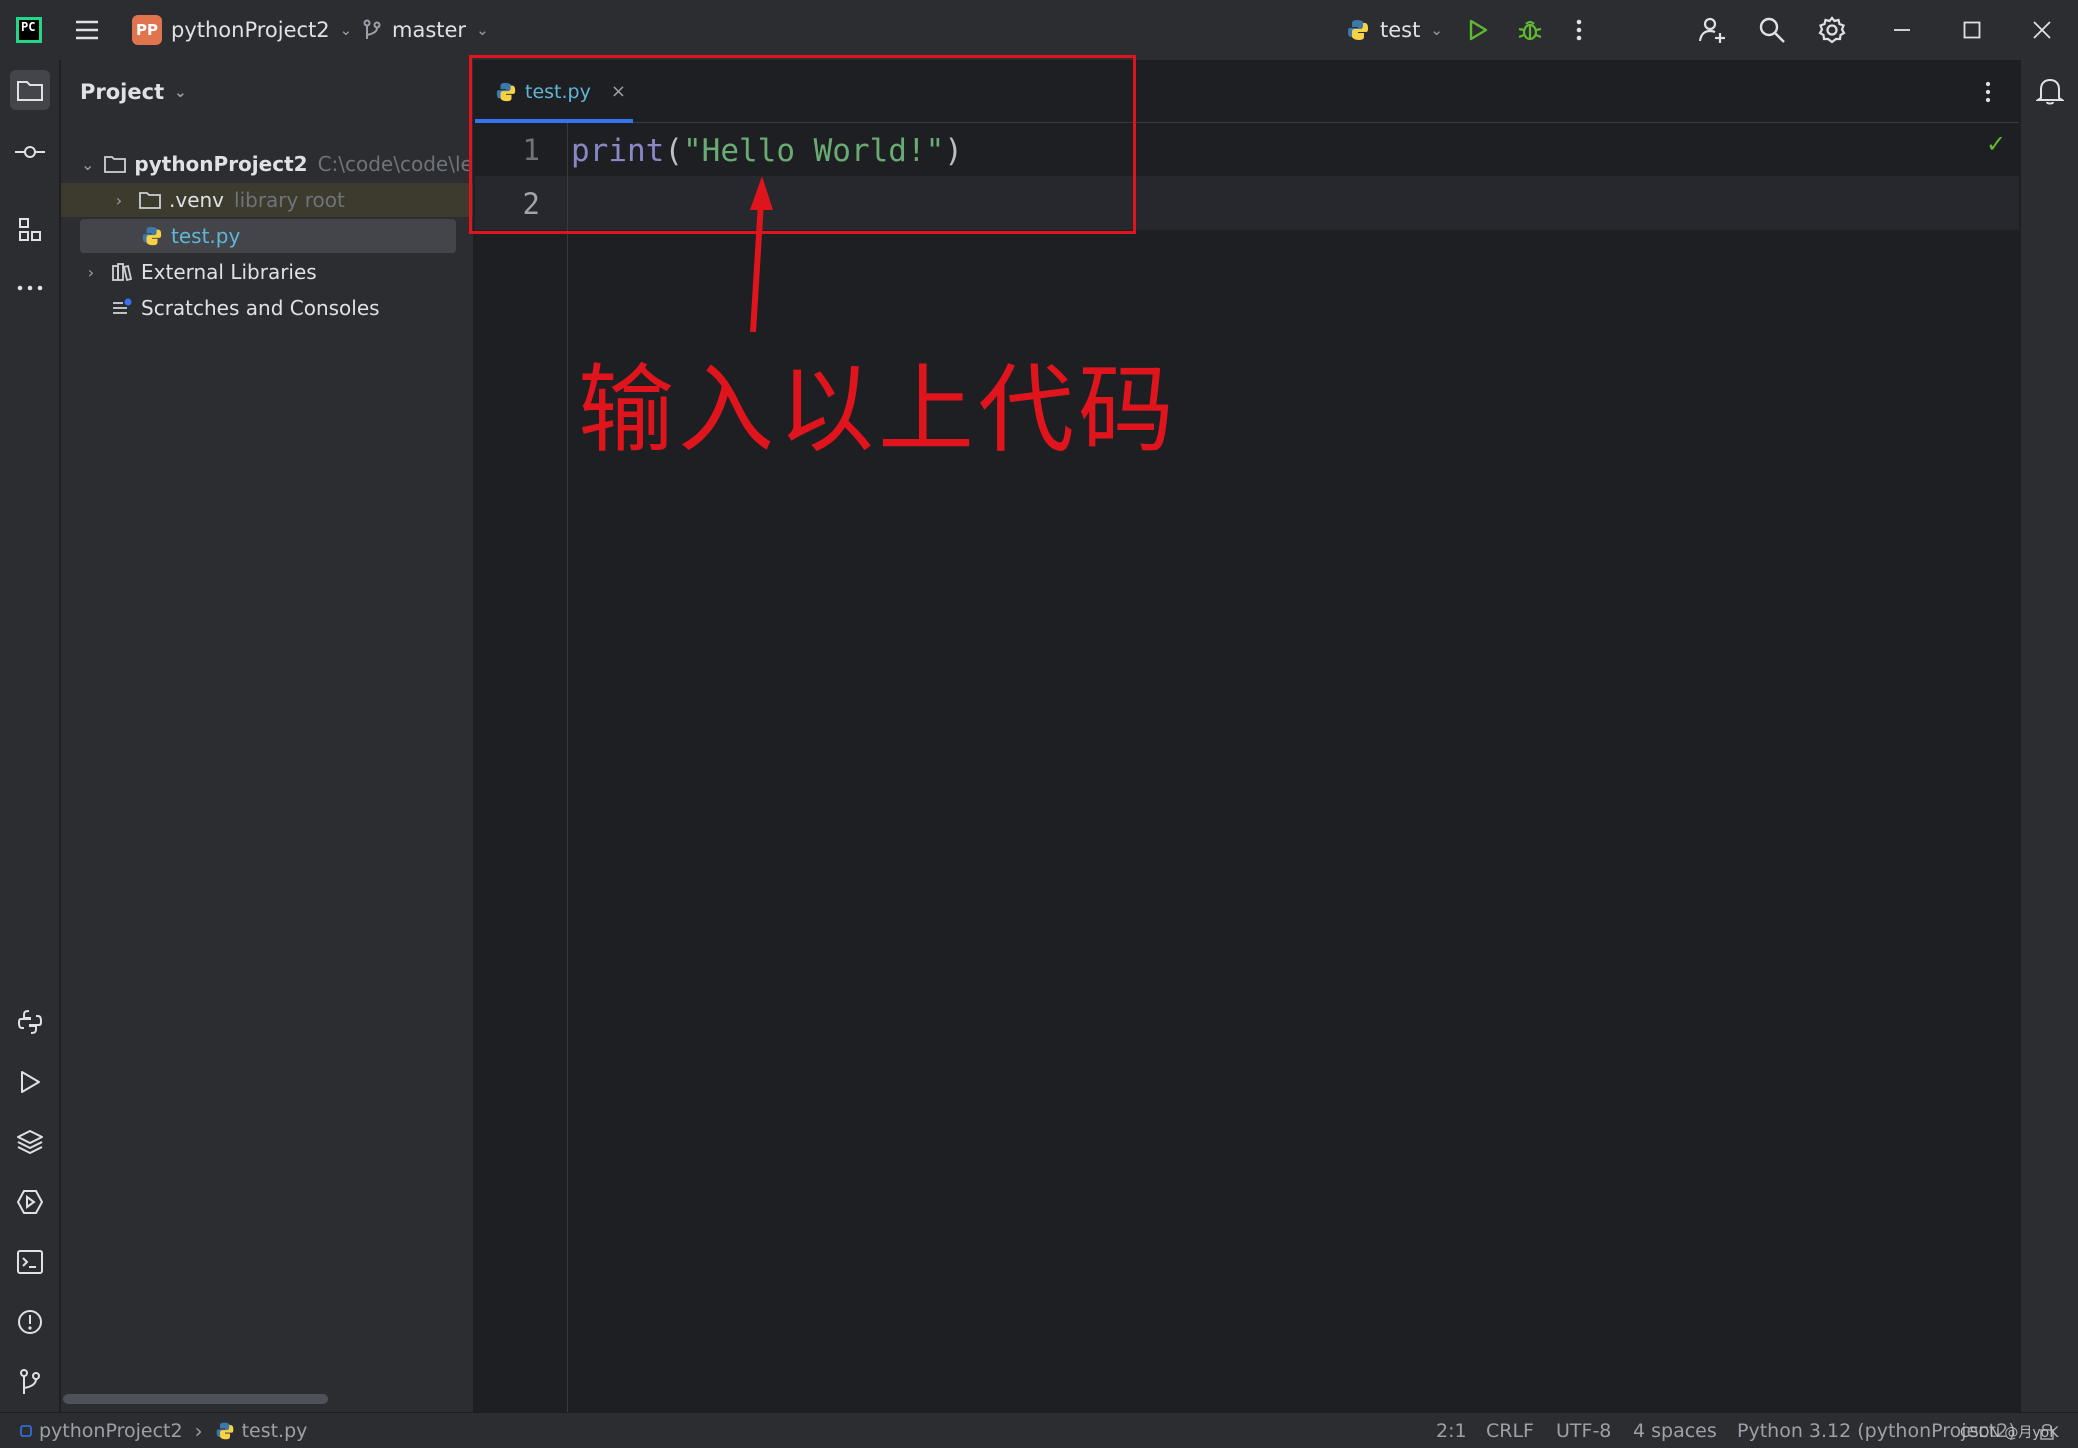  What do you see at coordinates (289, 200) in the screenshot?
I see `tree-item-hint: library root` at bounding box center [289, 200].